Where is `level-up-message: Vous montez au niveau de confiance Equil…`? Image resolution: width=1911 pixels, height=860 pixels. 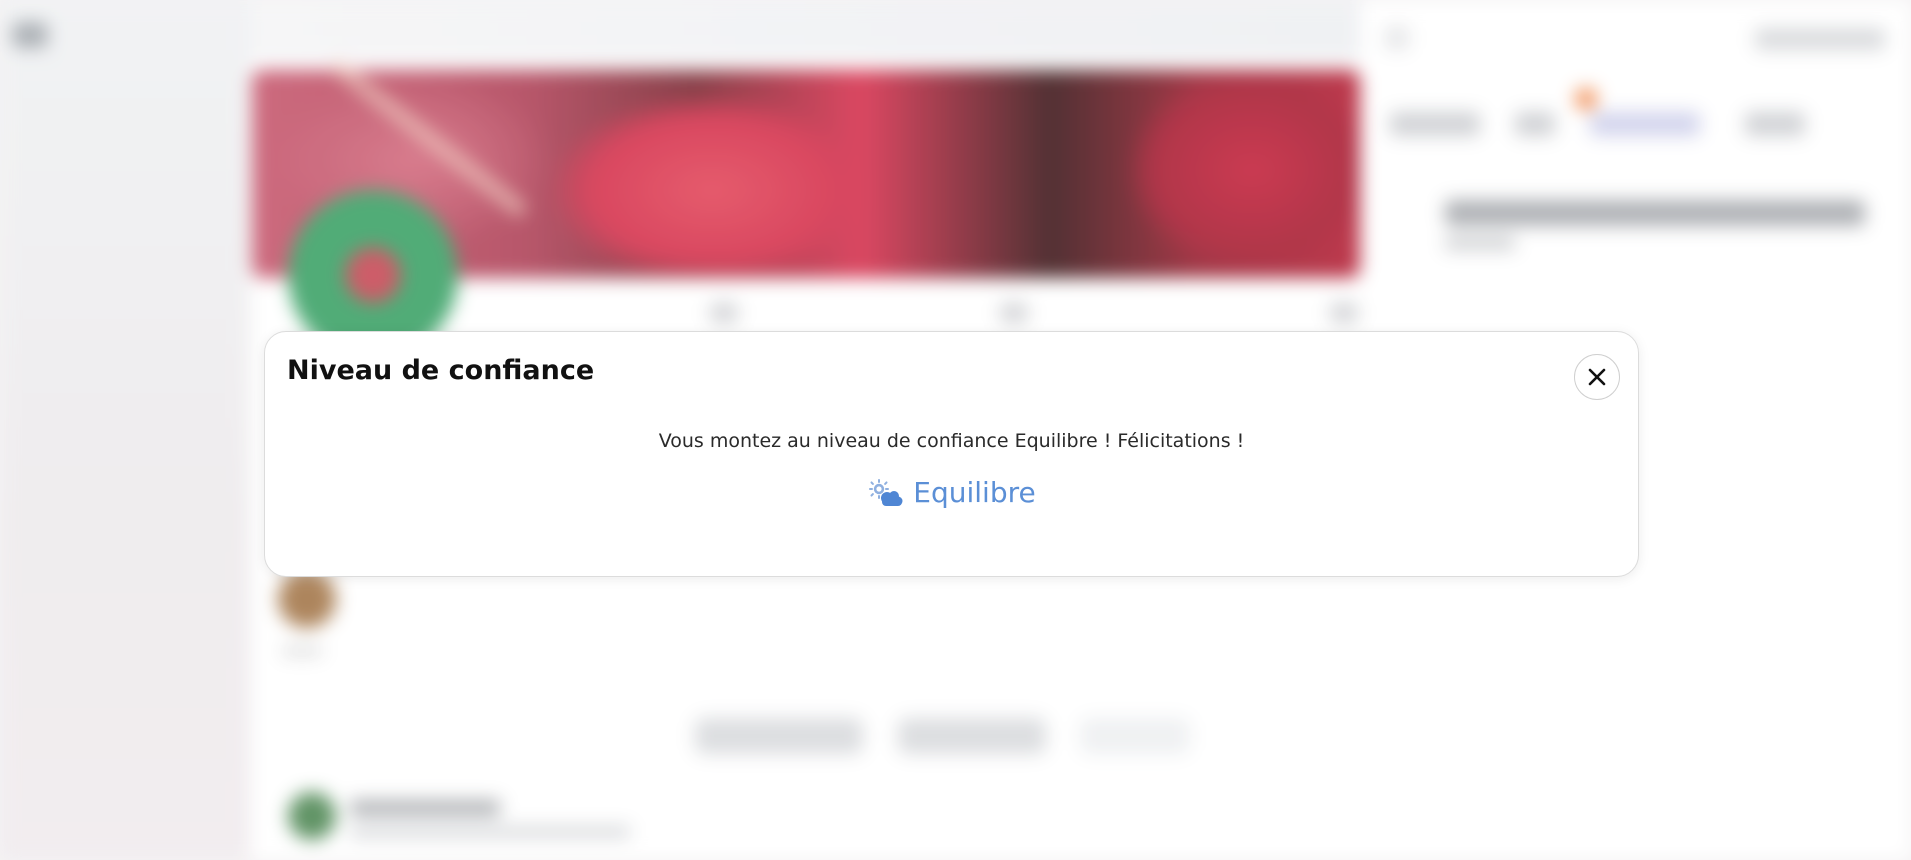
level-up-message: Vous montez au niveau de confiance Equil… is located at coordinates (951, 441).